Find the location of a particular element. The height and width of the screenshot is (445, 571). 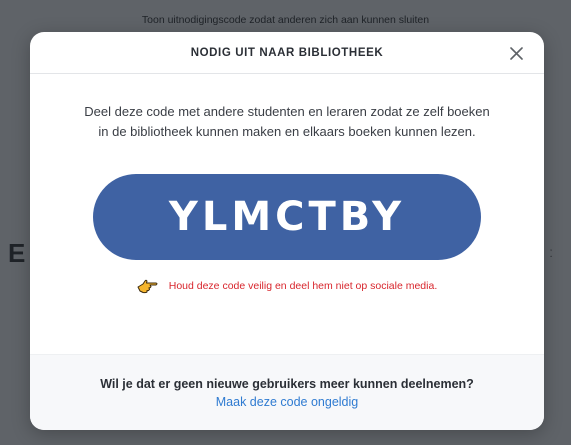

close-button is located at coordinates (516, 53).